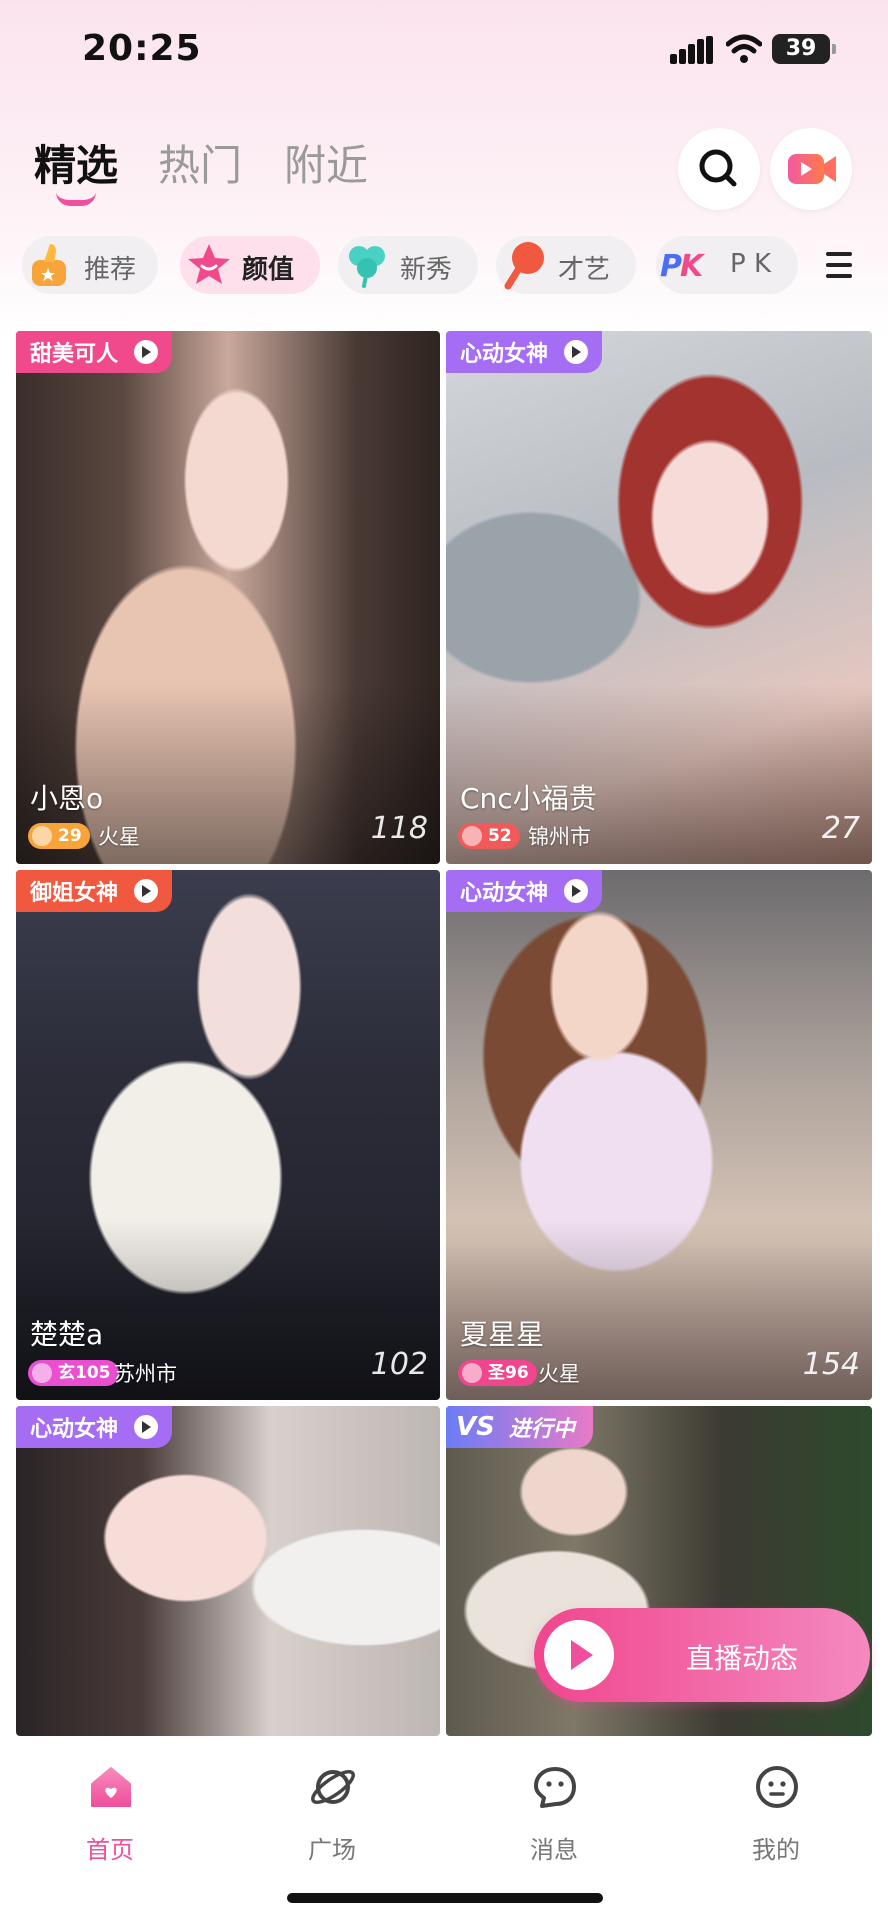  I want to click on tab-popular: 热门, so click(200, 162).